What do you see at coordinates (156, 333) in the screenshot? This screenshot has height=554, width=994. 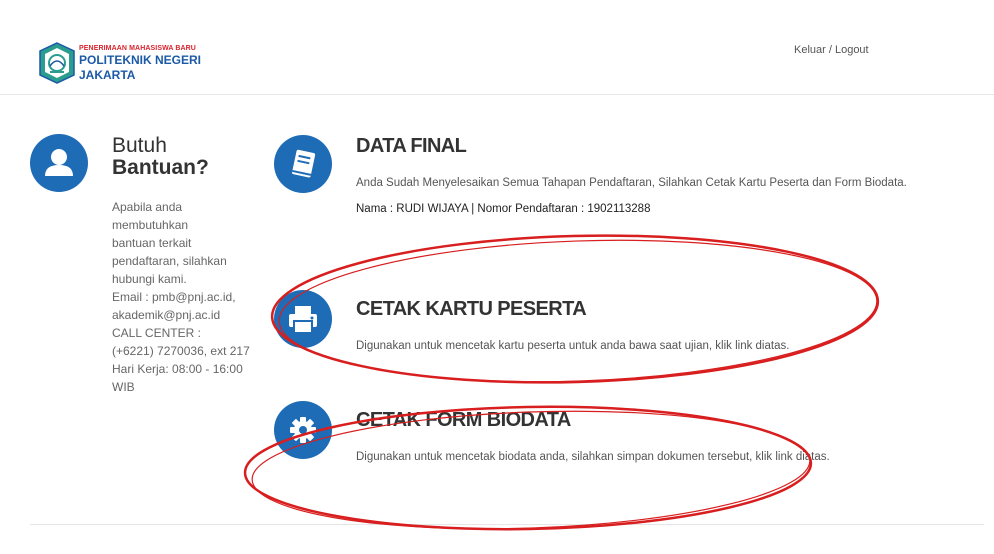 I see `help-line: CALL CENTER :` at bounding box center [156, 333].